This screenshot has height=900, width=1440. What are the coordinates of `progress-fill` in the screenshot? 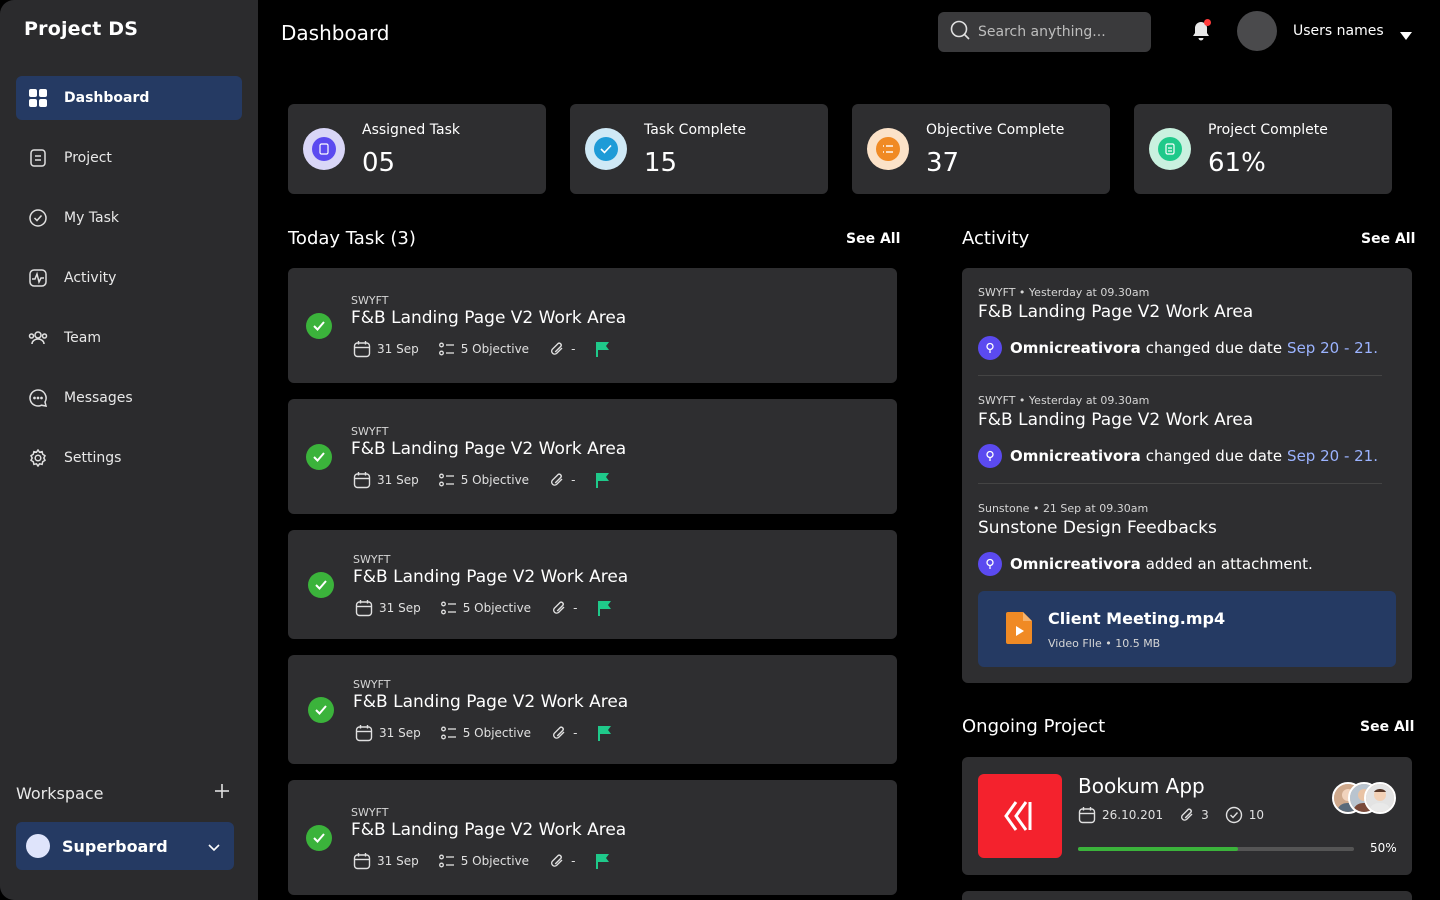 It's located at (1158, 849).